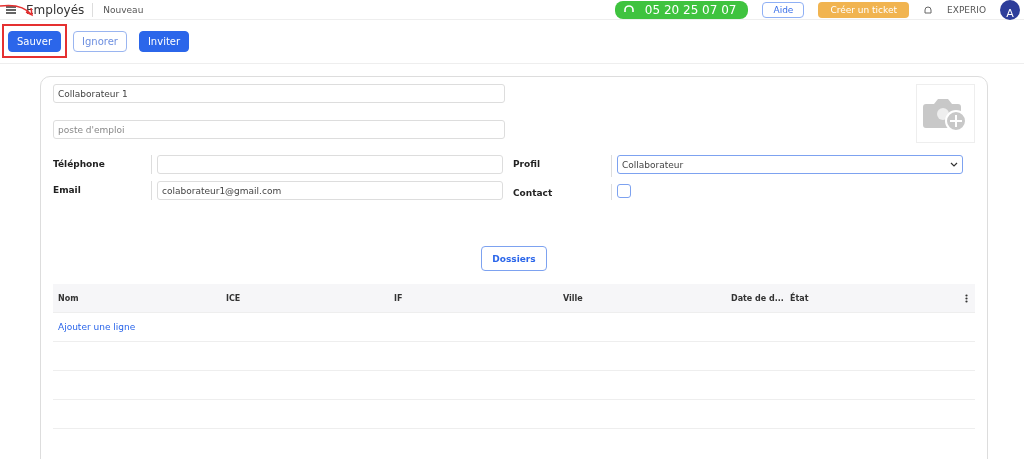  What do you see at coordinates (624, 190) in the screenshot?
I see `contact-checkbox` at bounding box center [624, 190].